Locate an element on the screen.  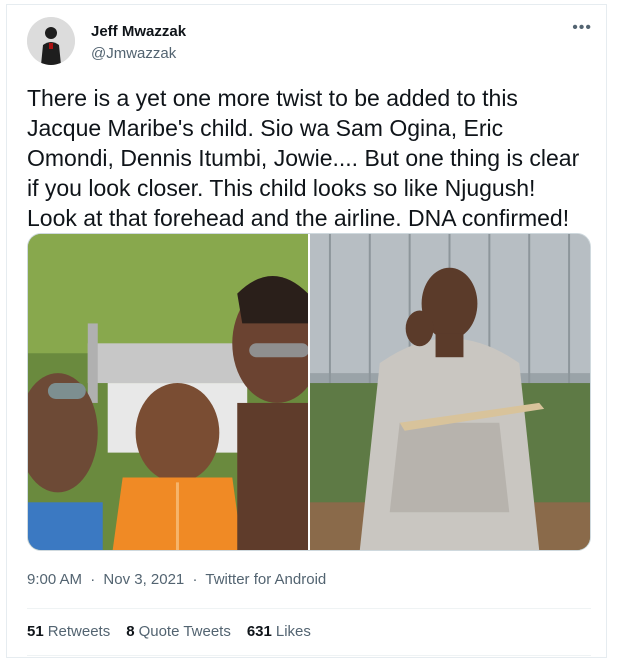
tweet-stats: 51 Retweets 8 Quote Tweets 631 Likes is located at coordinates (169, 631).